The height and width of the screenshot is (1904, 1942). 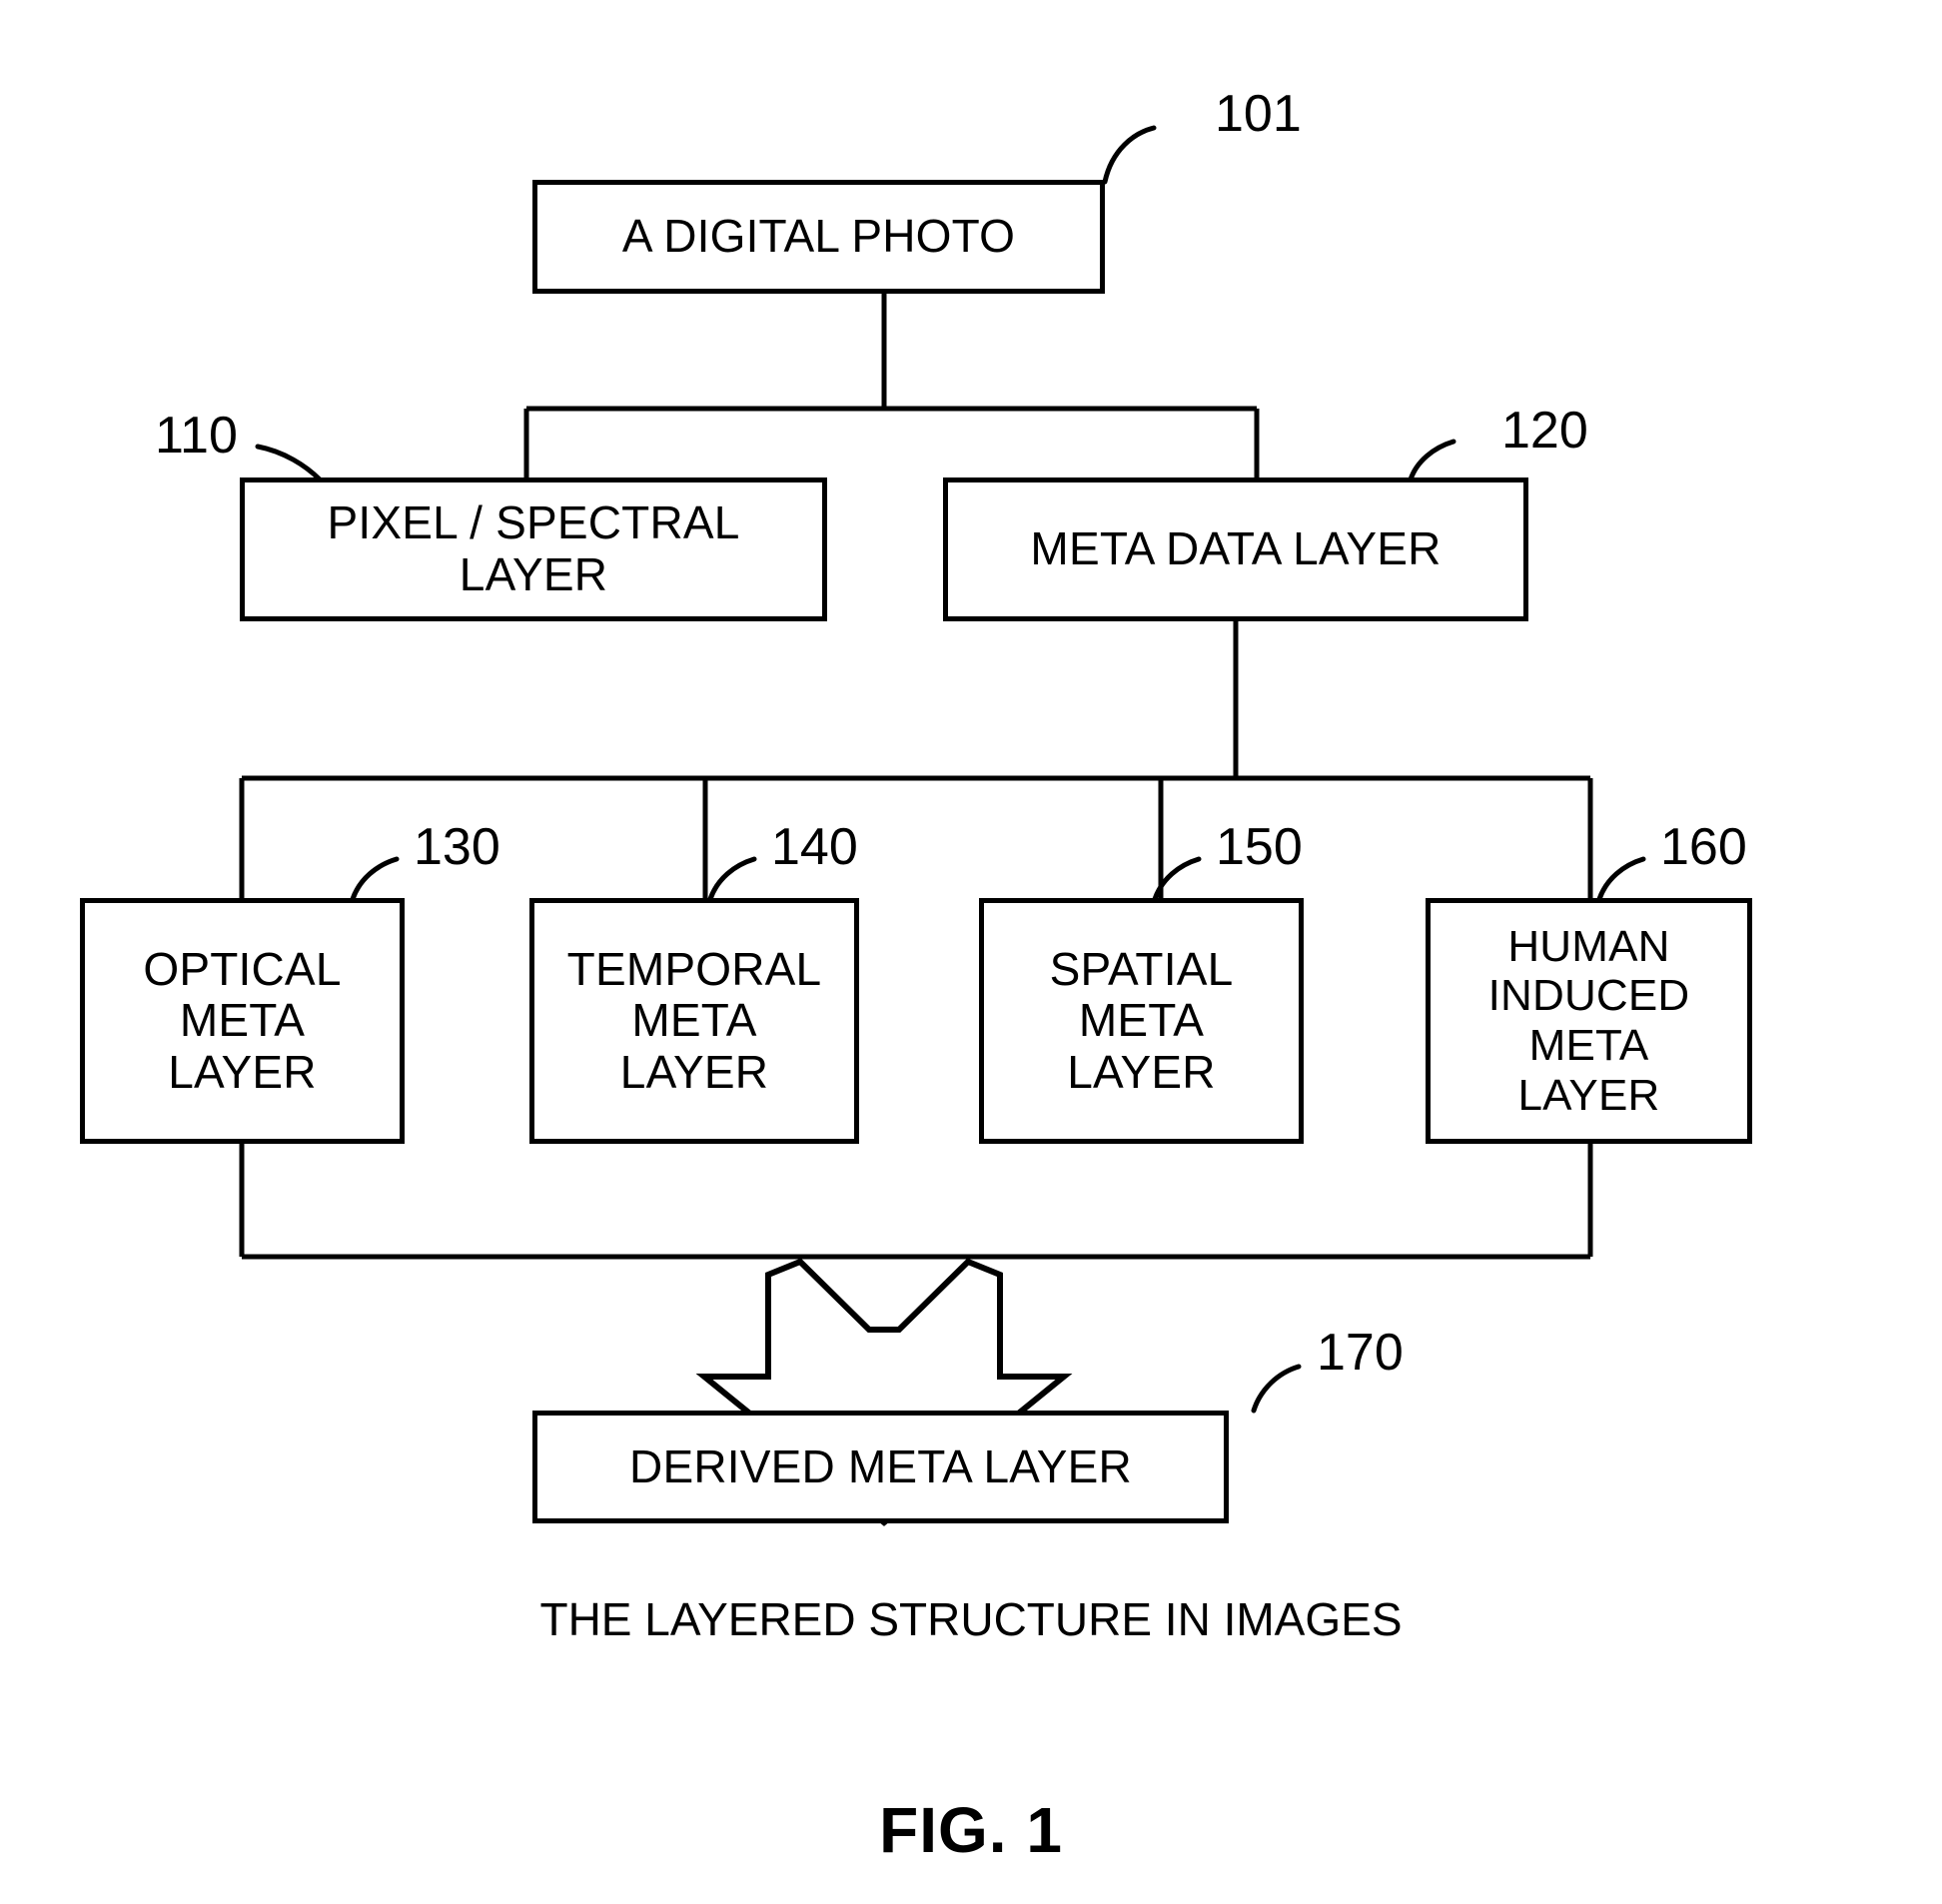 I want to click on ref-numeral-120: 120, so click(x=1544, y=431).